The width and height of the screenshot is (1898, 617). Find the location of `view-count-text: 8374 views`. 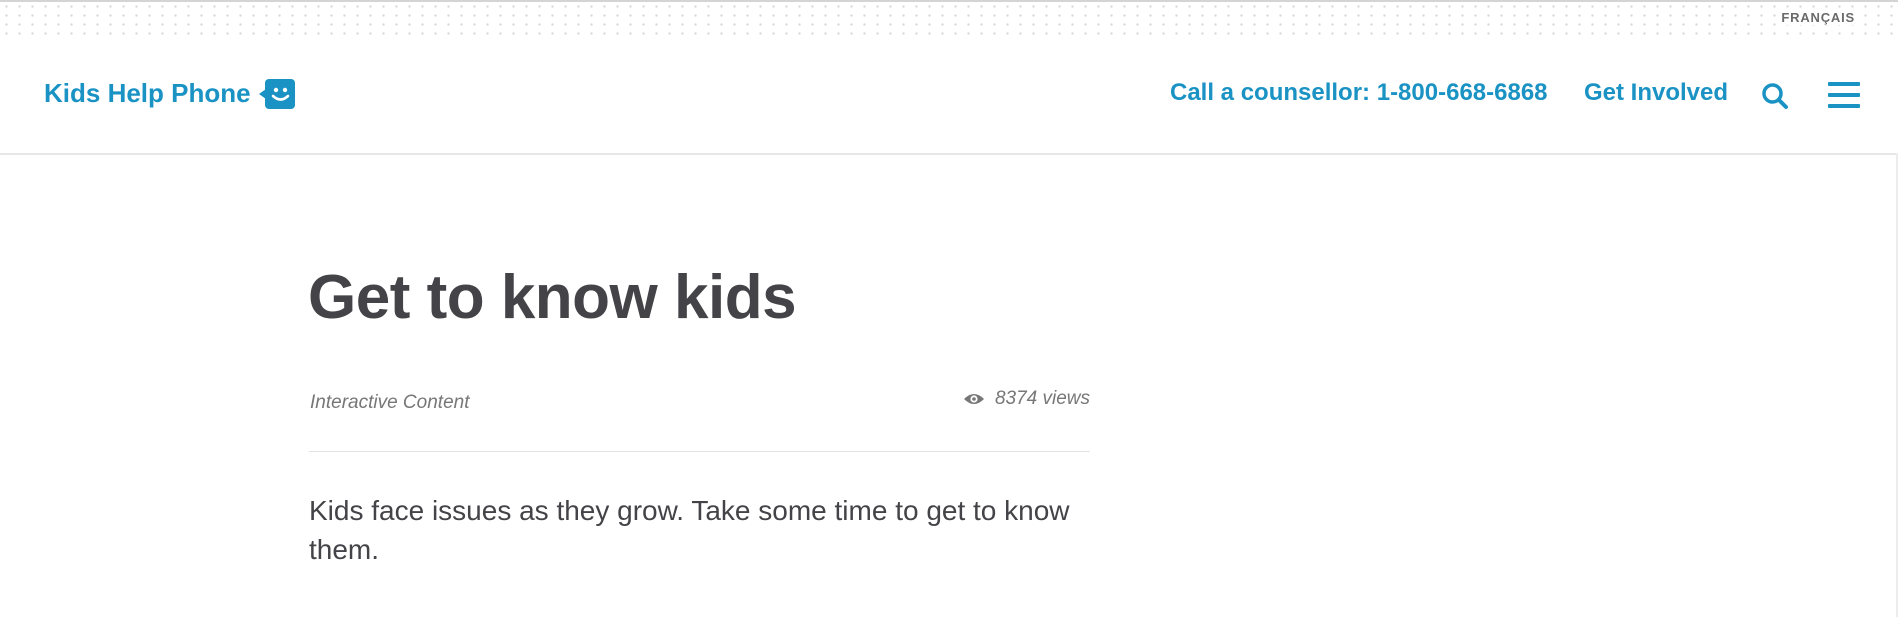

view-count-text: 8374 views is located at coordinates (1042, 398).